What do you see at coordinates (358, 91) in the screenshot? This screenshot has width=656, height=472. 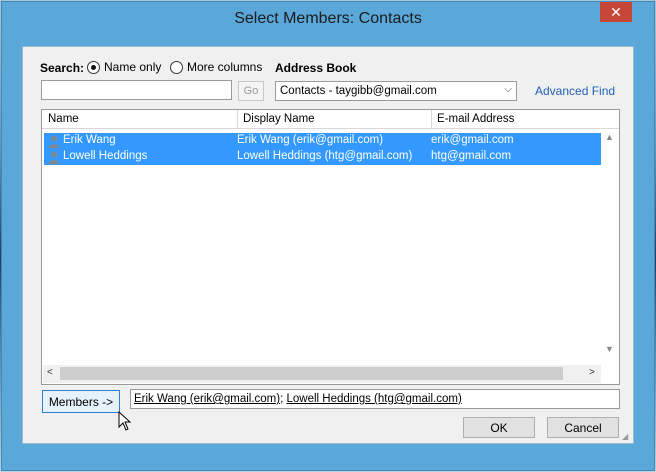 I see `address-book-selected: Contacts - taygibb@gmail.com` at bounding box center [358, 91].